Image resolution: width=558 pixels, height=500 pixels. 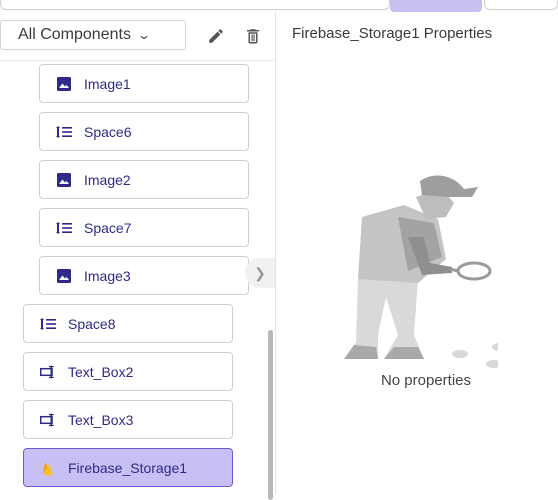 What do you see at coordinates (101, 419) in the screenshot?
I see `tree-item-label: Text_Box3` at bounding box center [101, 419].